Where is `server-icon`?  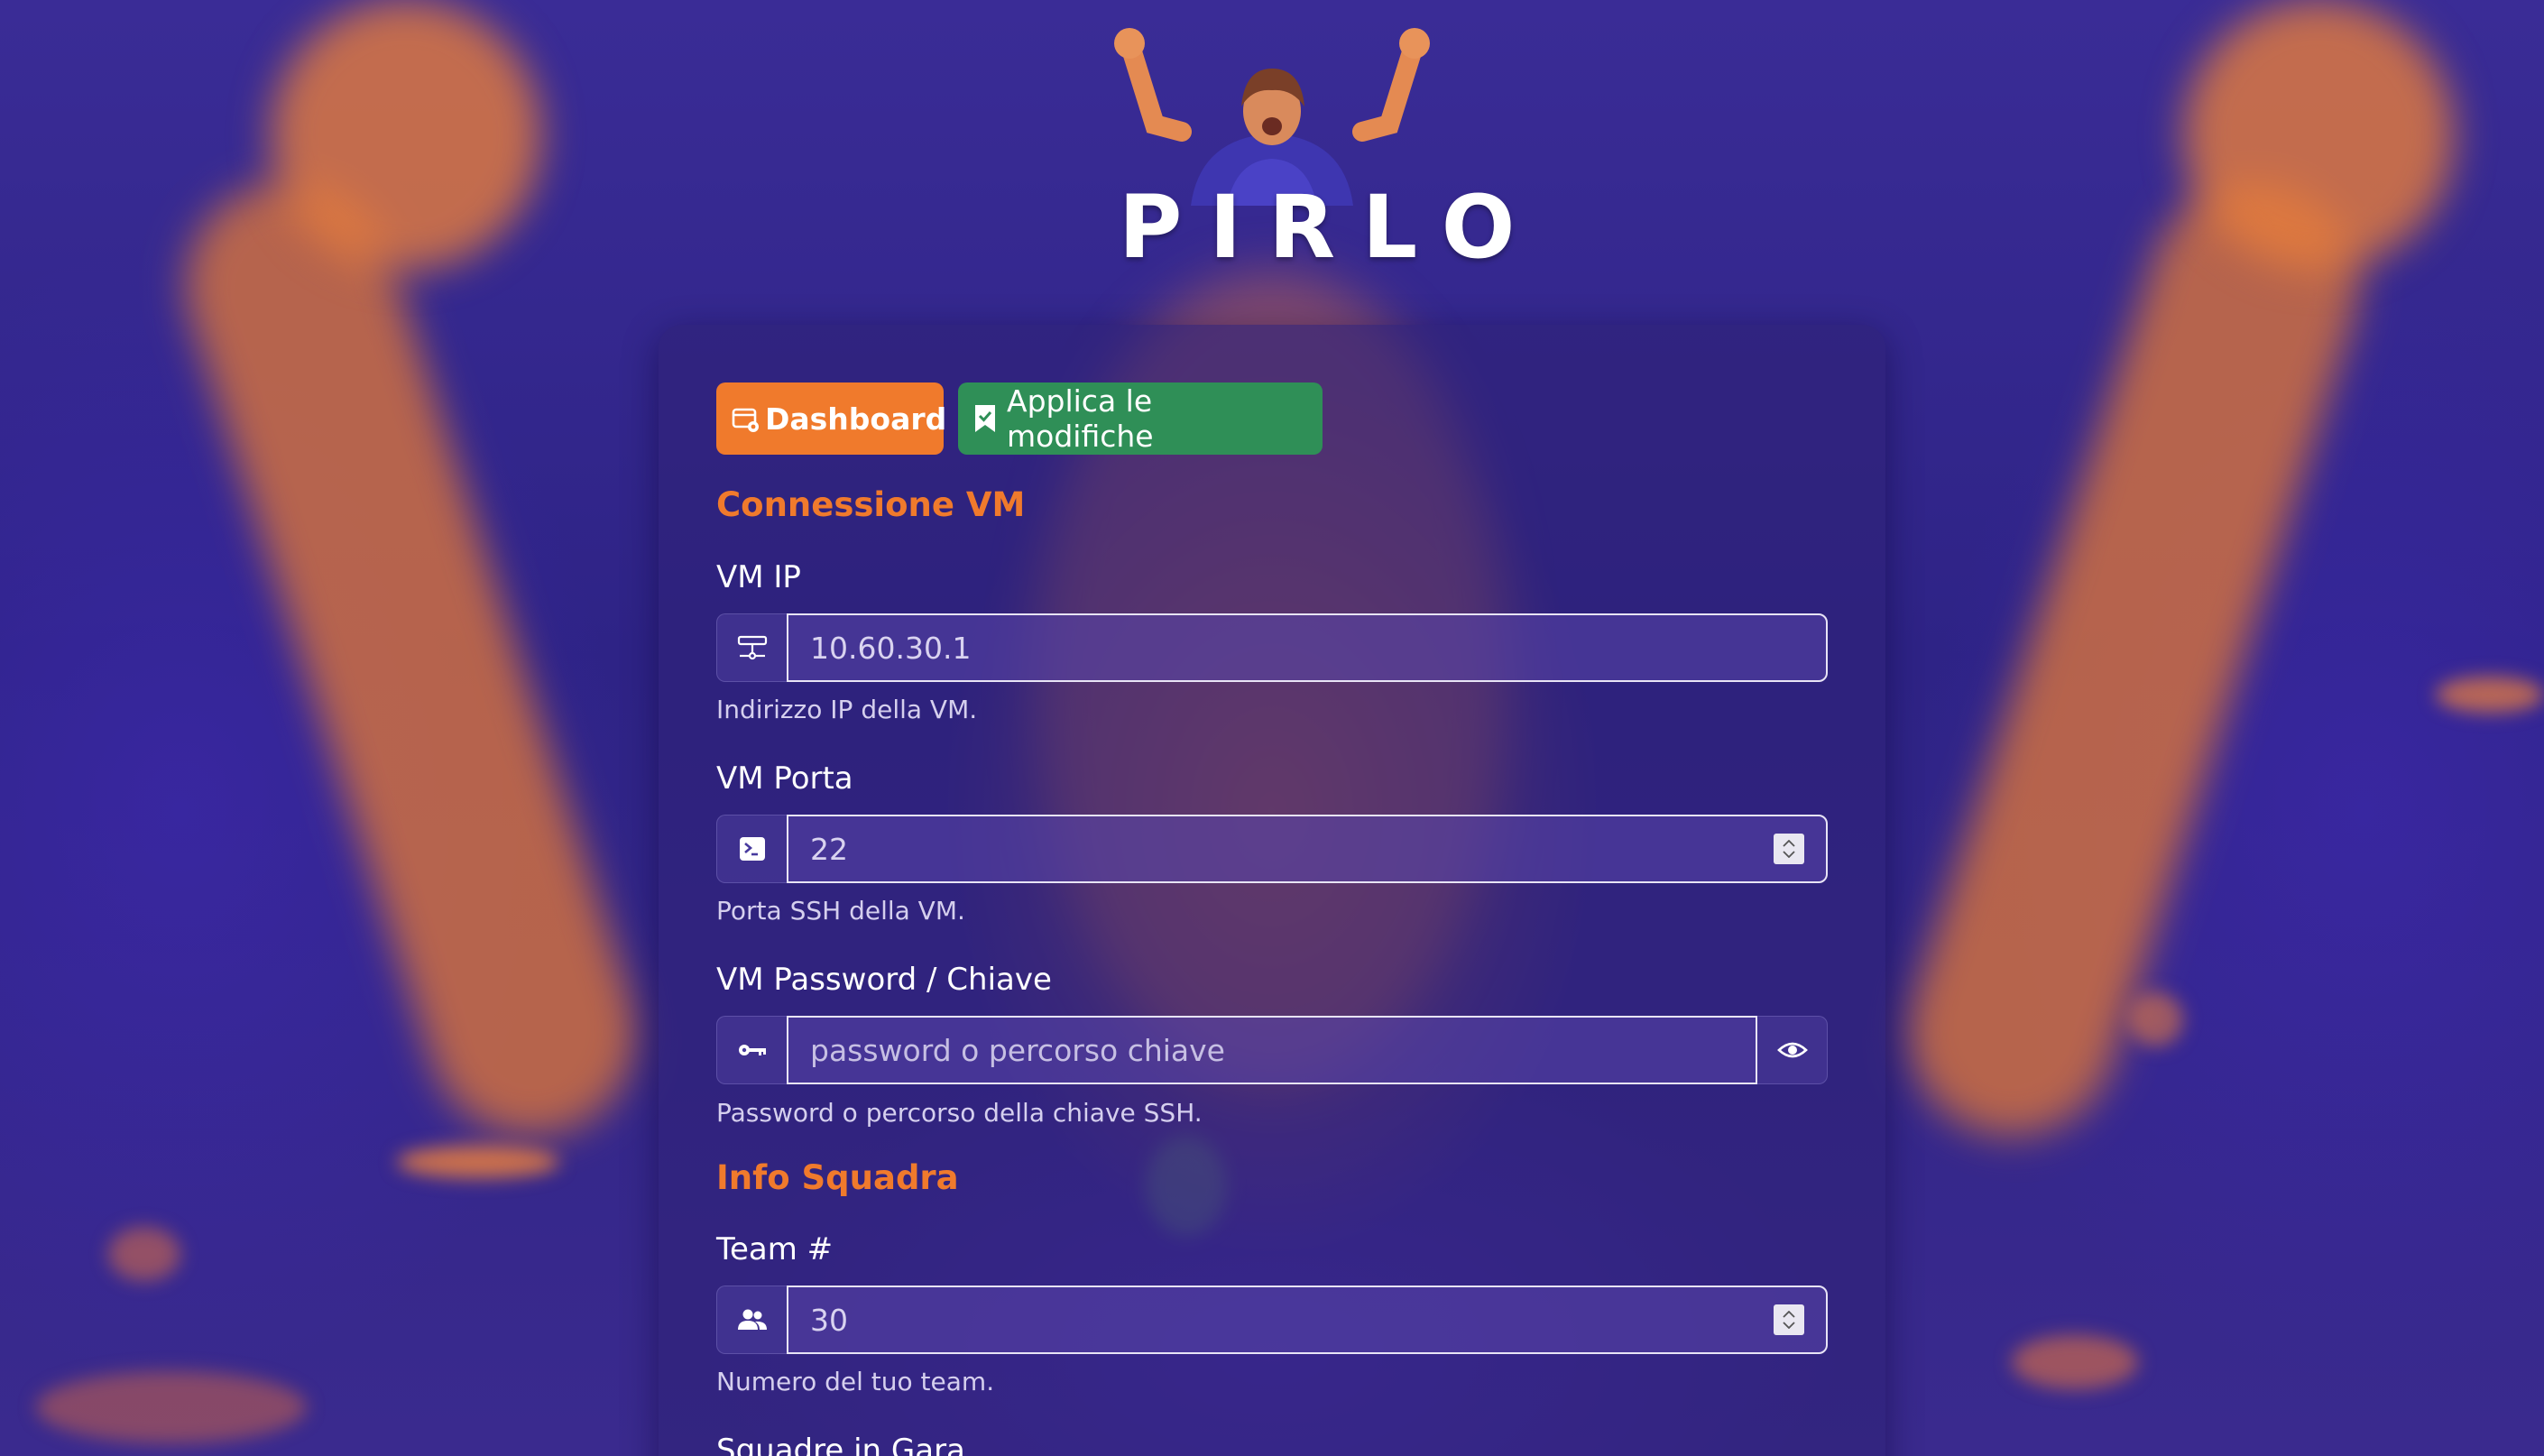
server-icon is located at coordinates (752, 647).